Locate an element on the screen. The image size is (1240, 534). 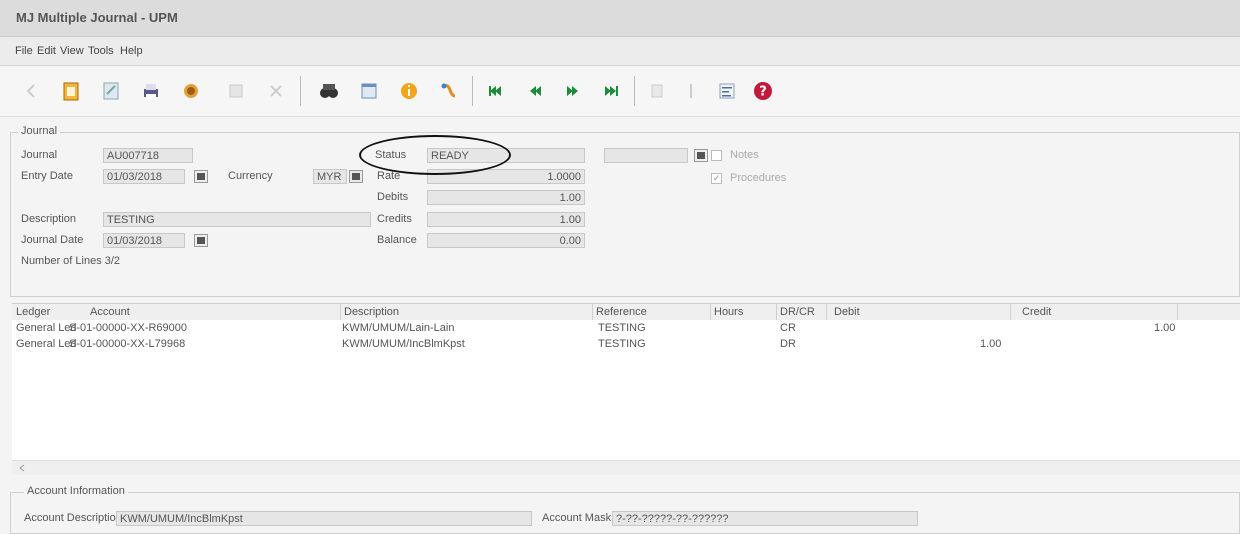
print-icon is located at coordinates (151, 91).